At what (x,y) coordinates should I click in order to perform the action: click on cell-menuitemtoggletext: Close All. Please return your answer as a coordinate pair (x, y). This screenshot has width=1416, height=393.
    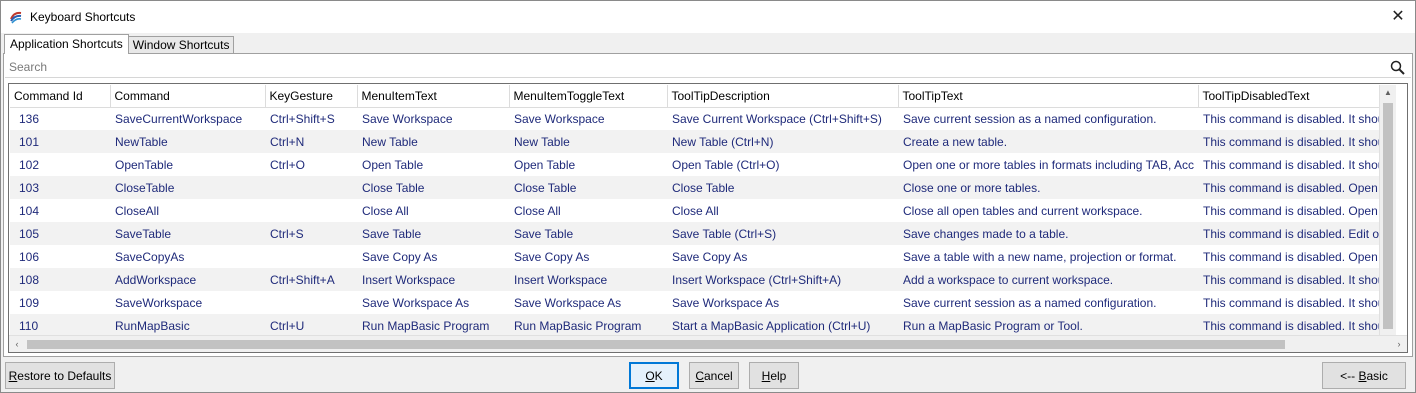
    Looking at the image, I should click on (537, 210).